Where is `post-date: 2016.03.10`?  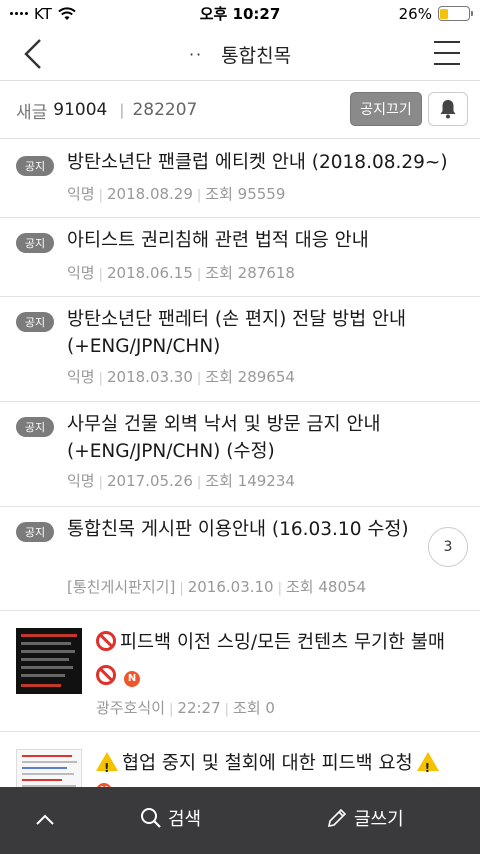 post-date: 2016.03.10 is located at coordinates (230, 587).